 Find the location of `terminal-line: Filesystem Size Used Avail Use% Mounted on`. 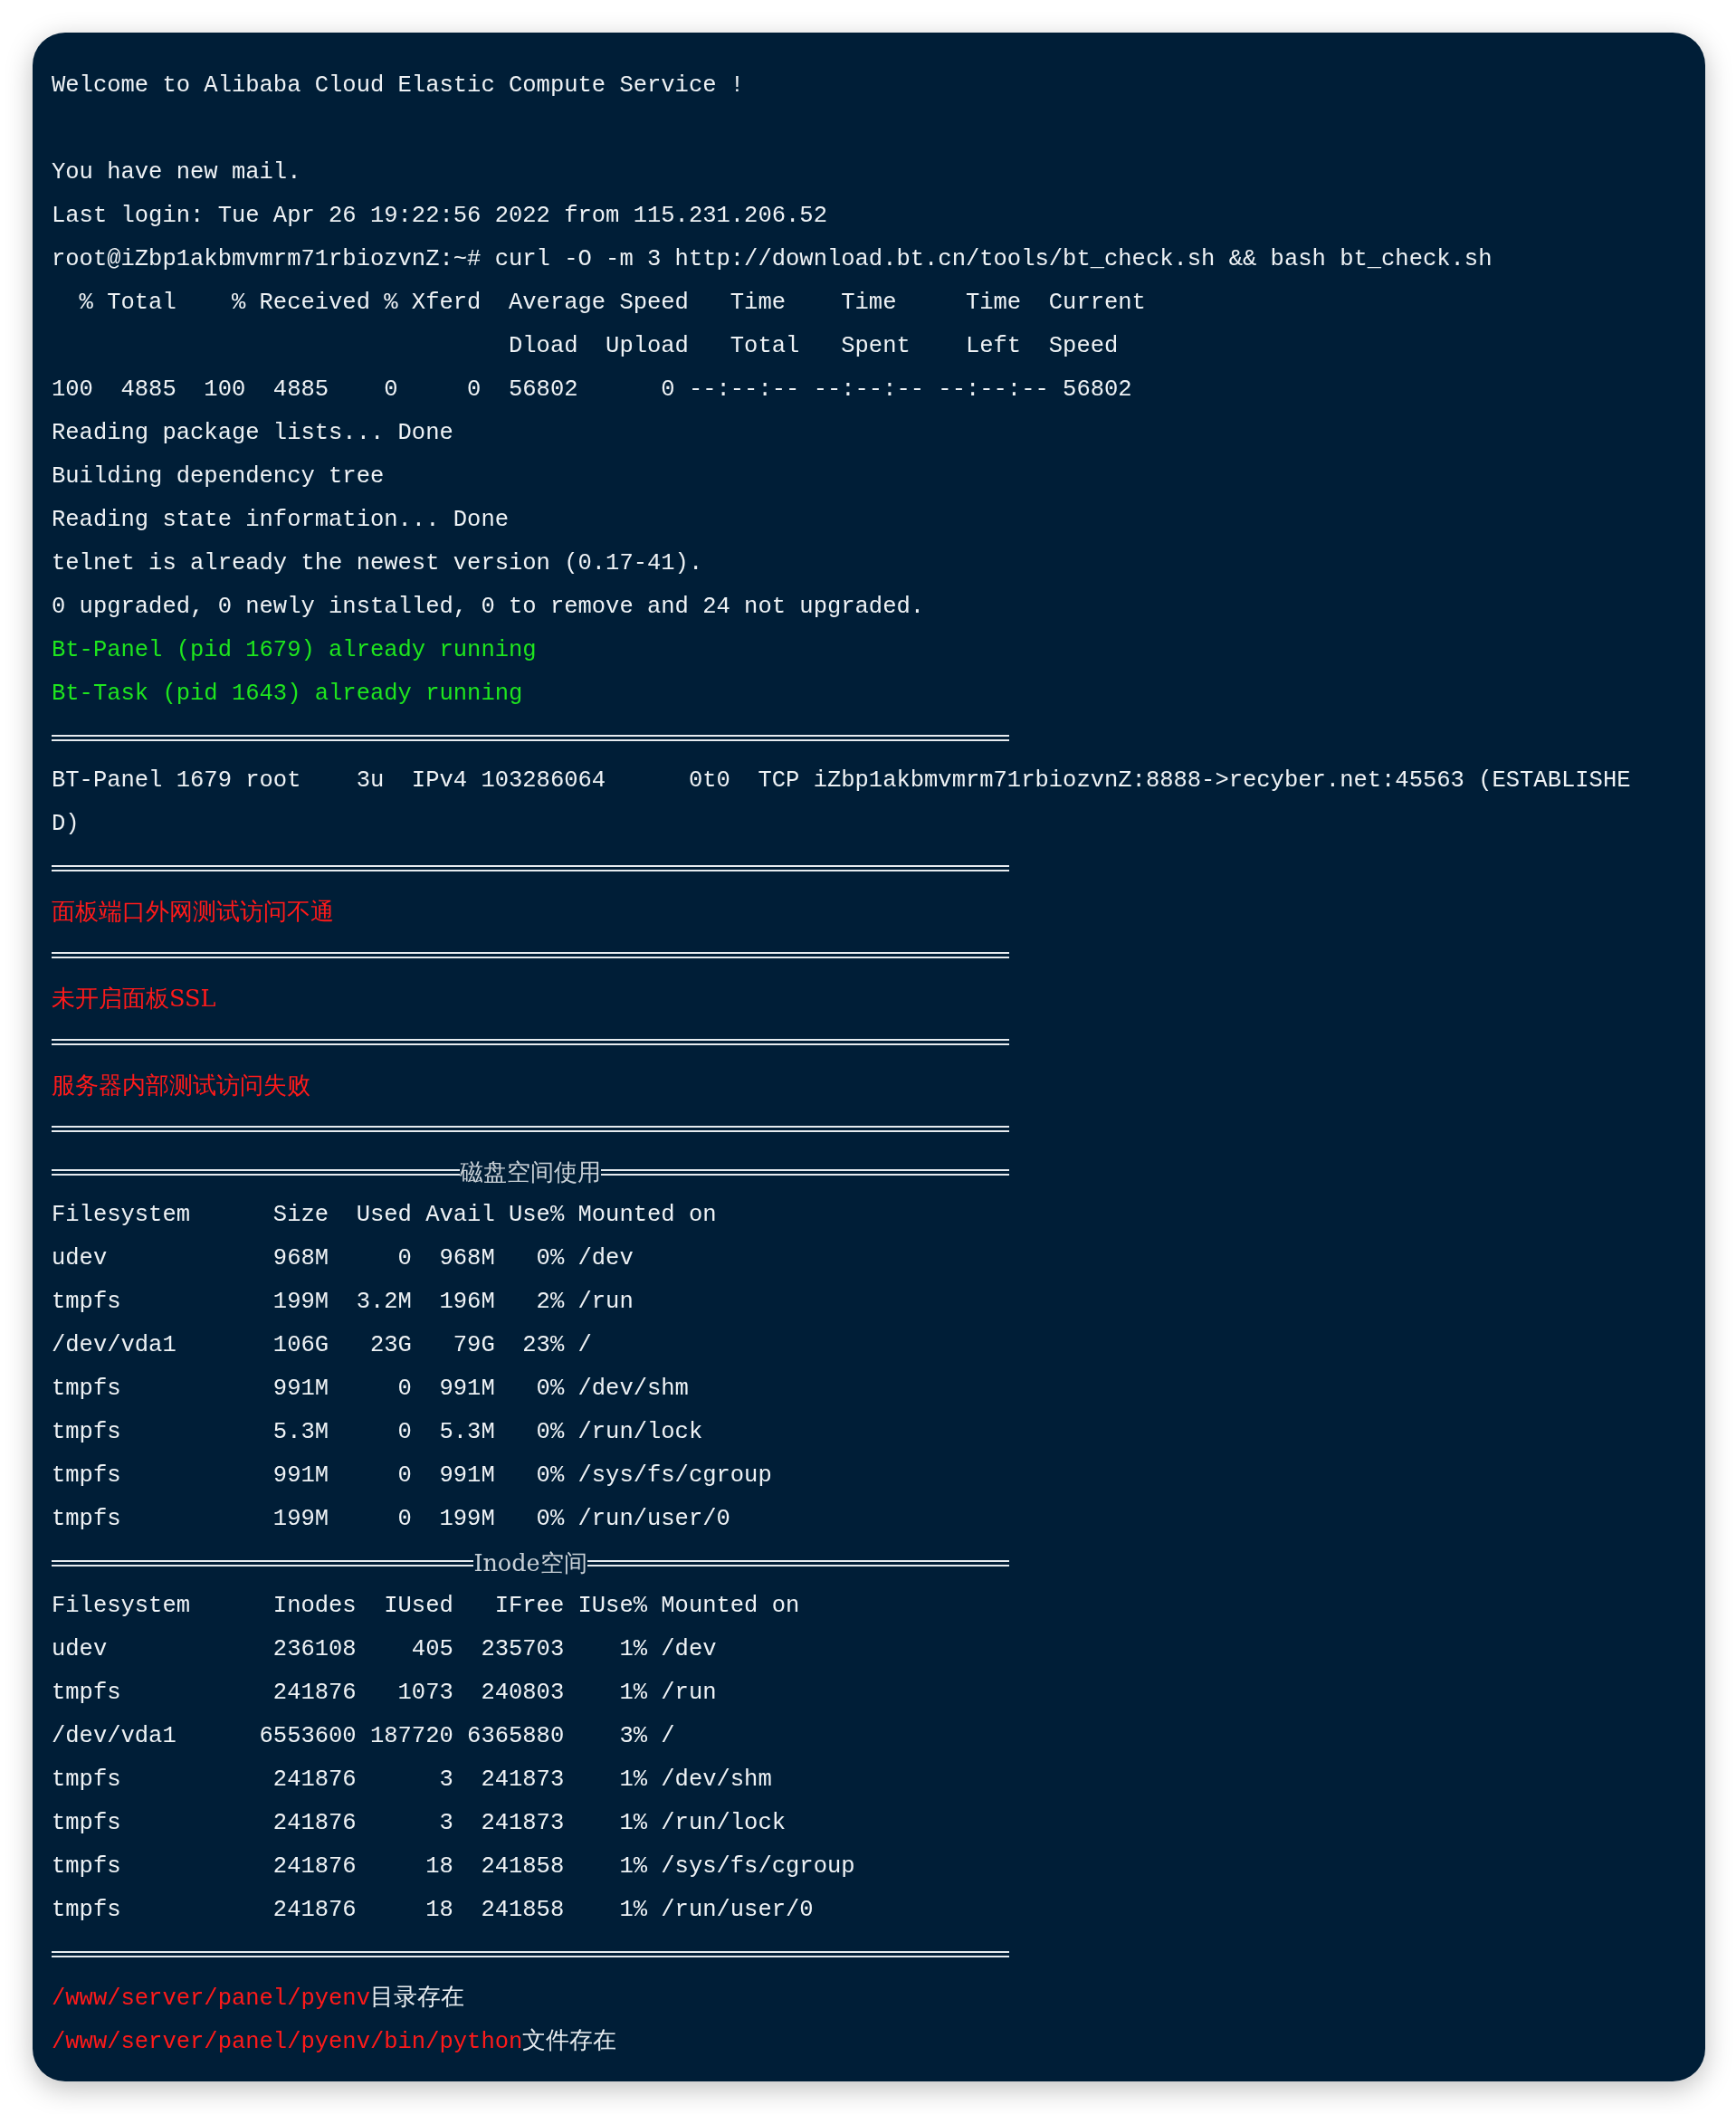

terminal-line: Filesystem Size Used Avail Use% Mounted on is located at coordinates (384, 1215).